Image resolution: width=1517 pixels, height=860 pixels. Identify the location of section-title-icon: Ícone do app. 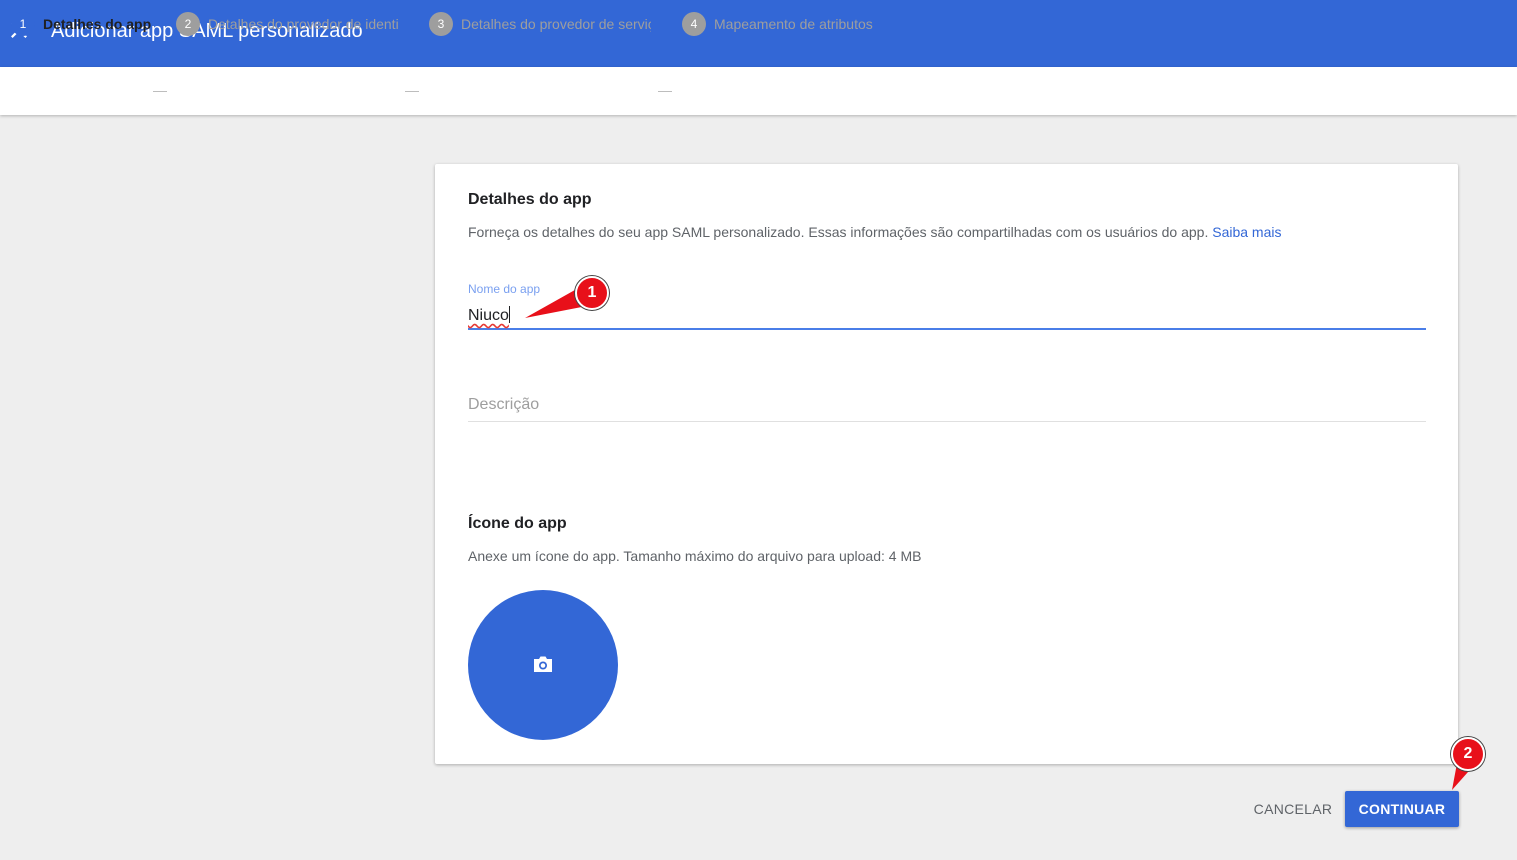
(517, 523).